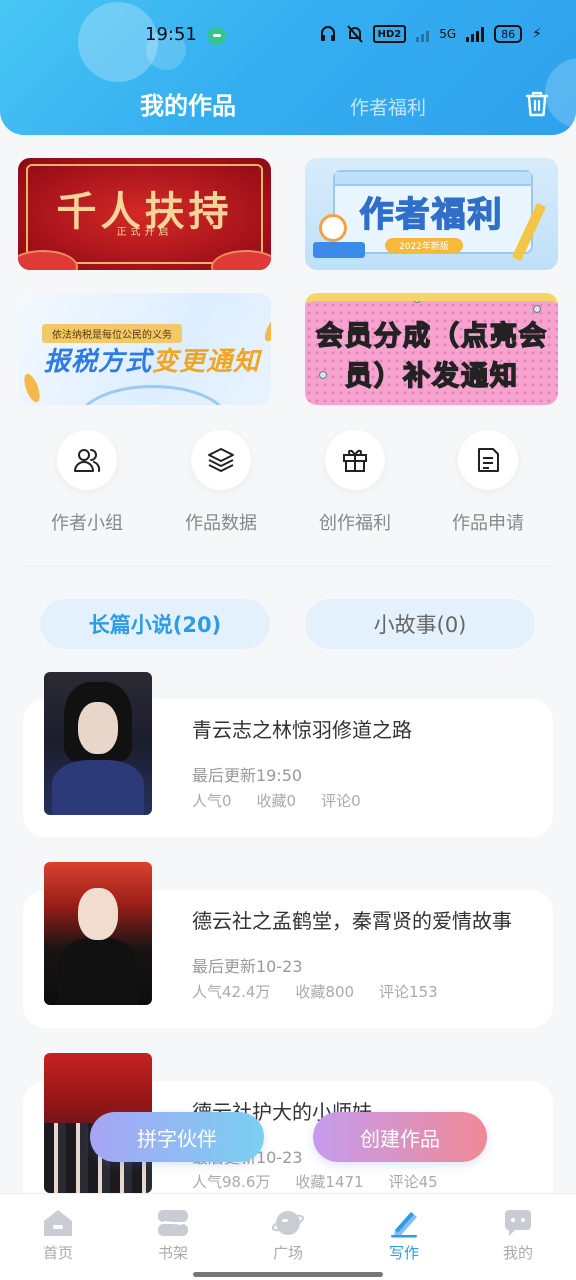 The width and height of the screenshot is (576, 1280). Describe the element at coordinates (517, 1253) in the screenshot. I see `nav-label: 我的` at that location.